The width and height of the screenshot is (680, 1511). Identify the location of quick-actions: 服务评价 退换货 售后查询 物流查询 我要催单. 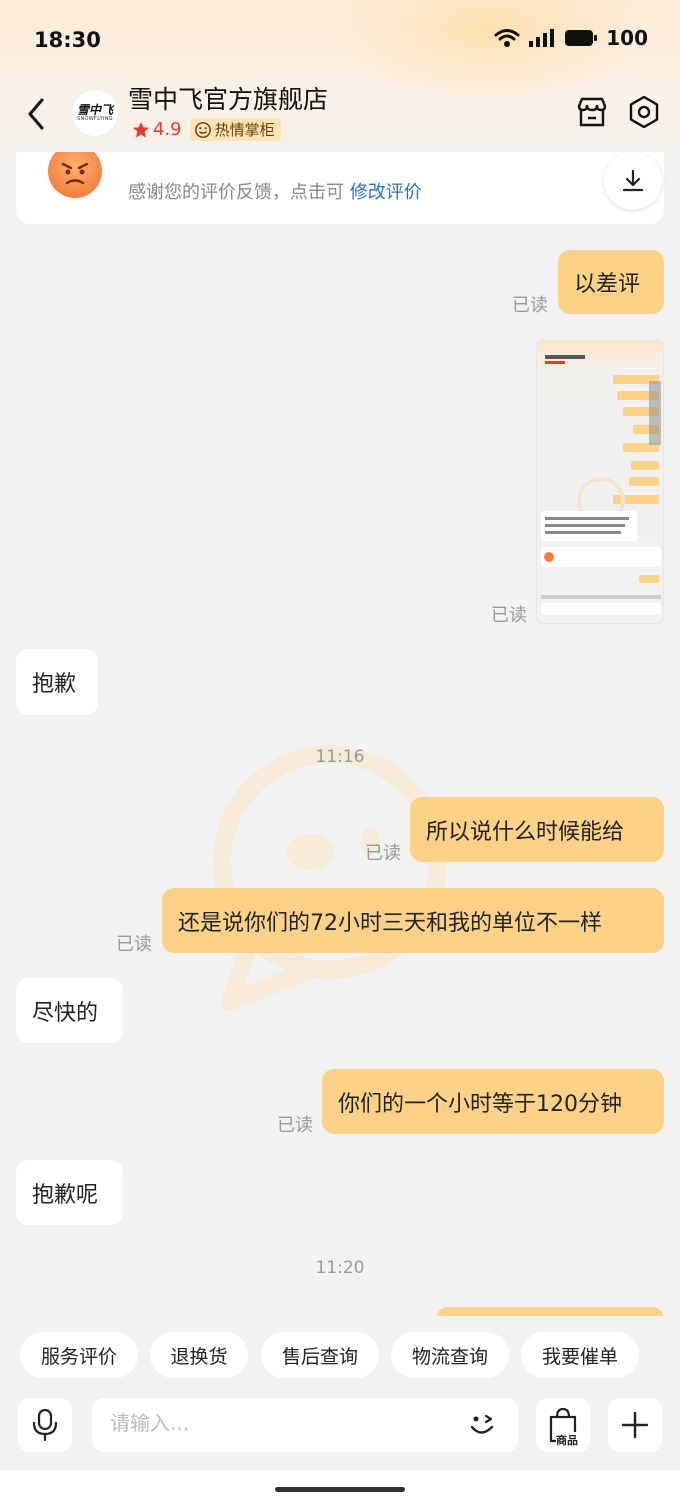
(340, 1356).